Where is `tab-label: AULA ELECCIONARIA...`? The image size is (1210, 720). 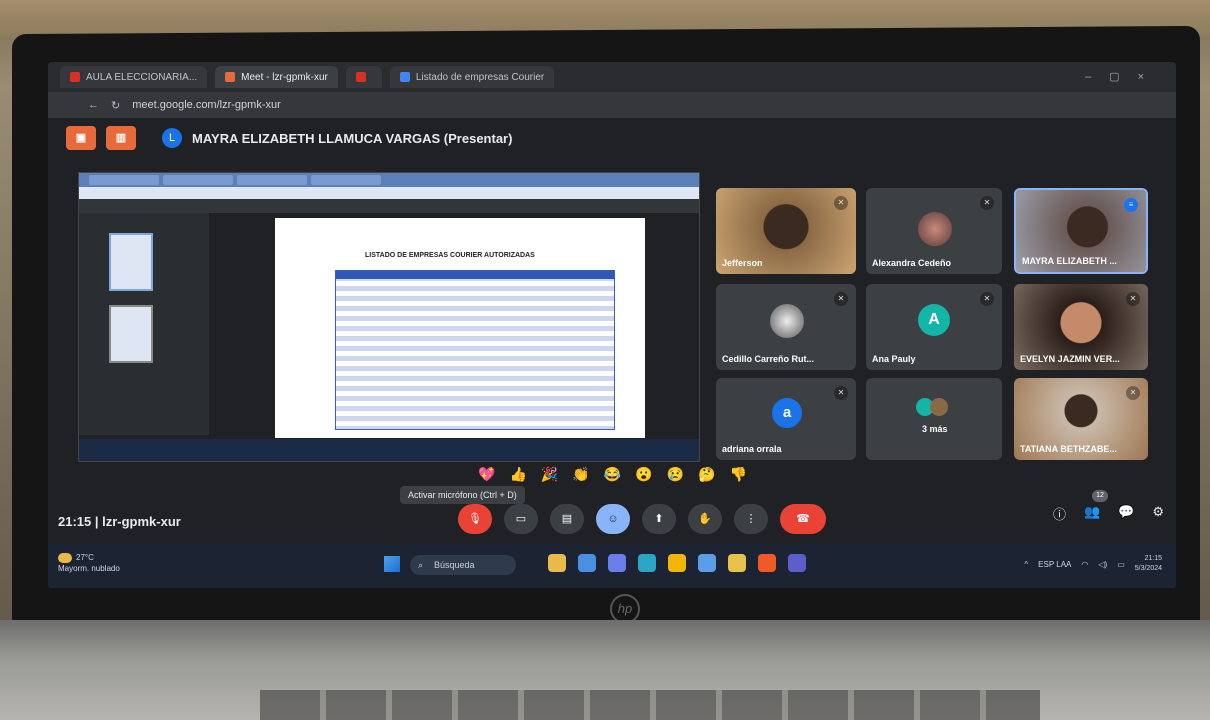
tab-label: AULA ELECCIONARIA... is located at coordinates (142, 77).